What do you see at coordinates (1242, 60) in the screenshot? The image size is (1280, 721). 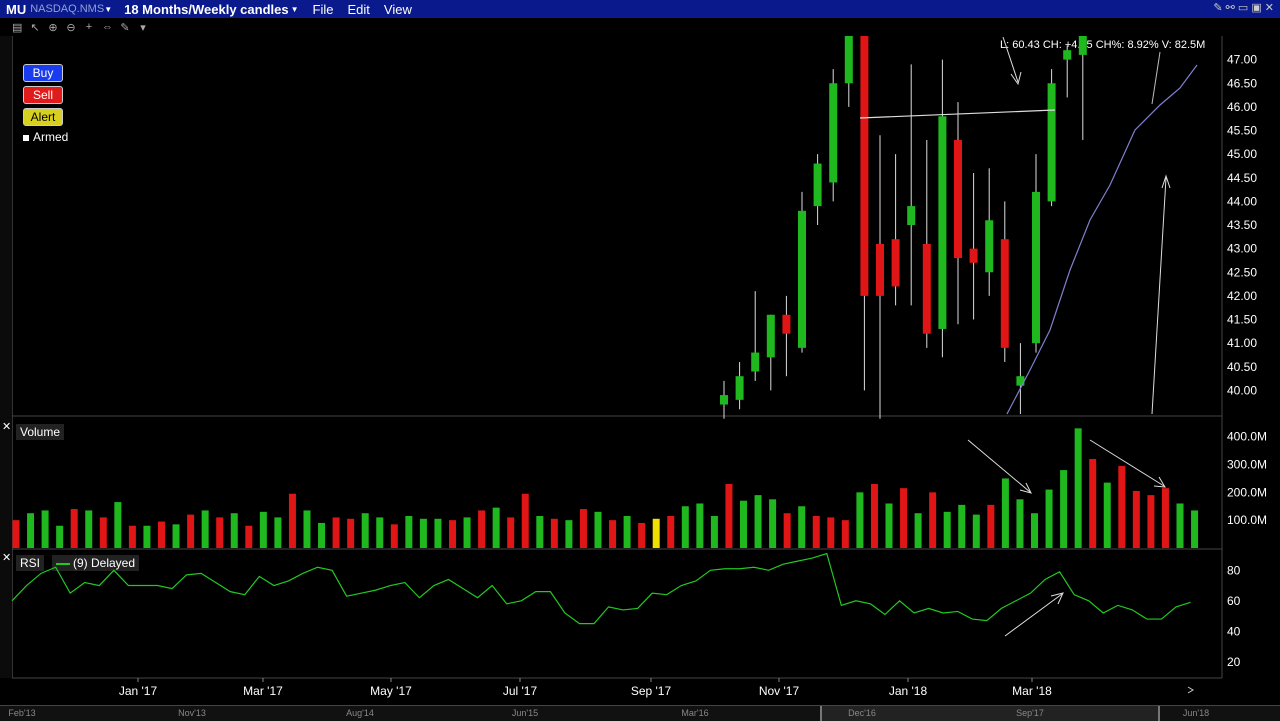 I see `price-tick-label: 47.00` at bounding box center [1242, 60].